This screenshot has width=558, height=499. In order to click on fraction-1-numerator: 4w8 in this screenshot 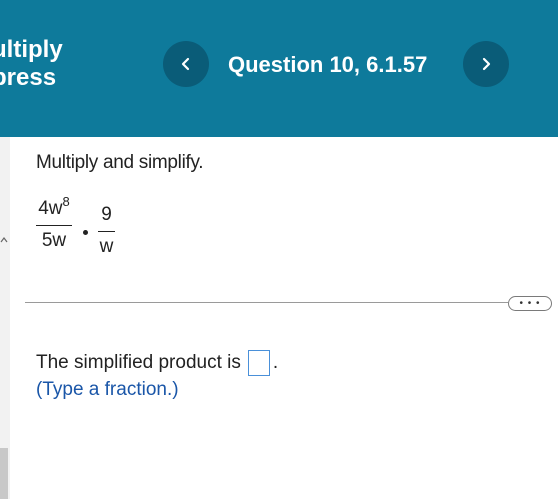, I will do `click(54, 207)`.